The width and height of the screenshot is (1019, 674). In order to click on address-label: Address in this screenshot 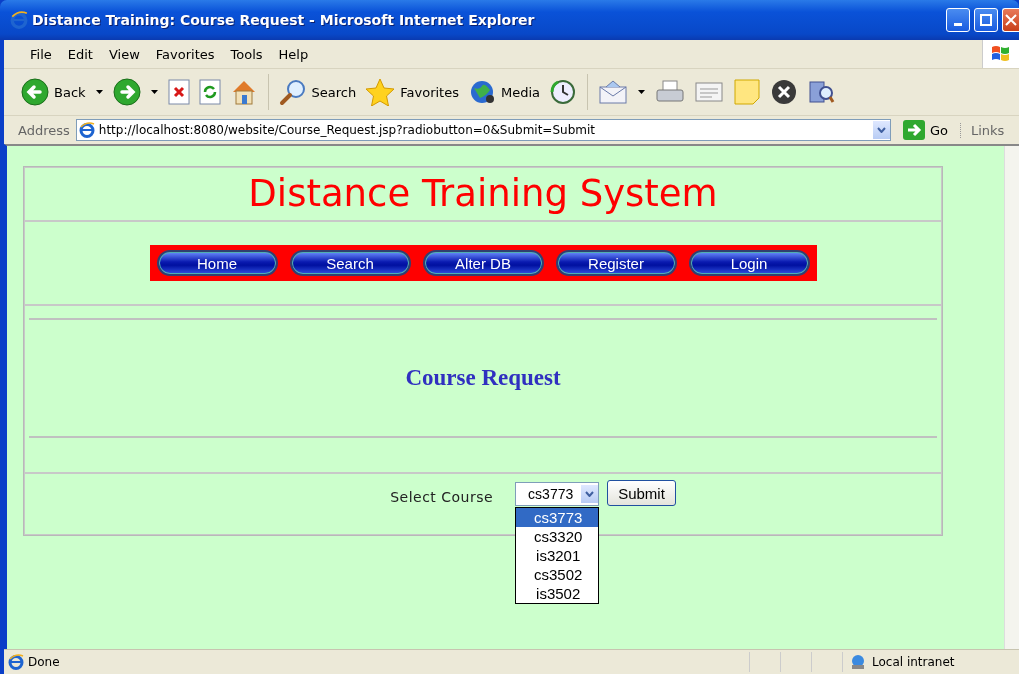, I will do `click(44, 130)`.